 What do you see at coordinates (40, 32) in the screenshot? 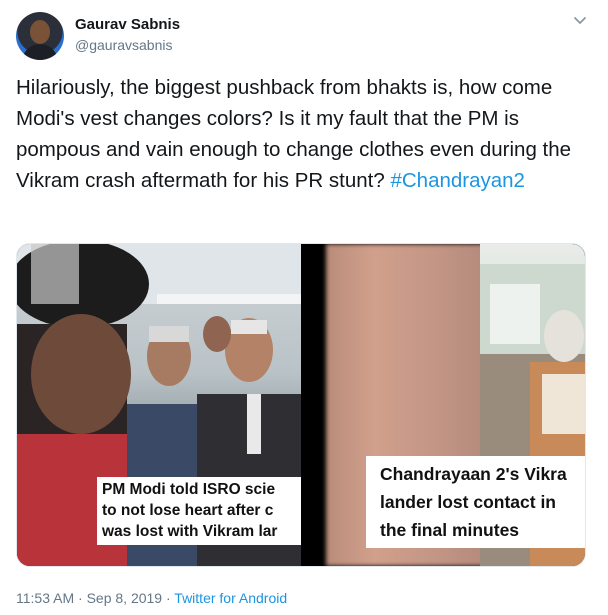
I see `avatar-face` at bounding box center [40, 32].